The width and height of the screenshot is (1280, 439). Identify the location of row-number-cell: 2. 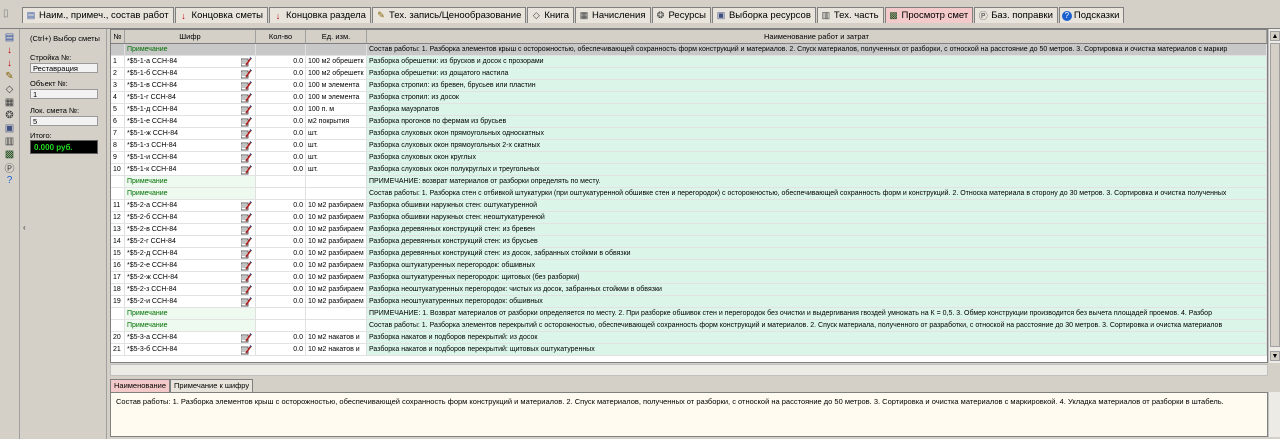
(118, 73).